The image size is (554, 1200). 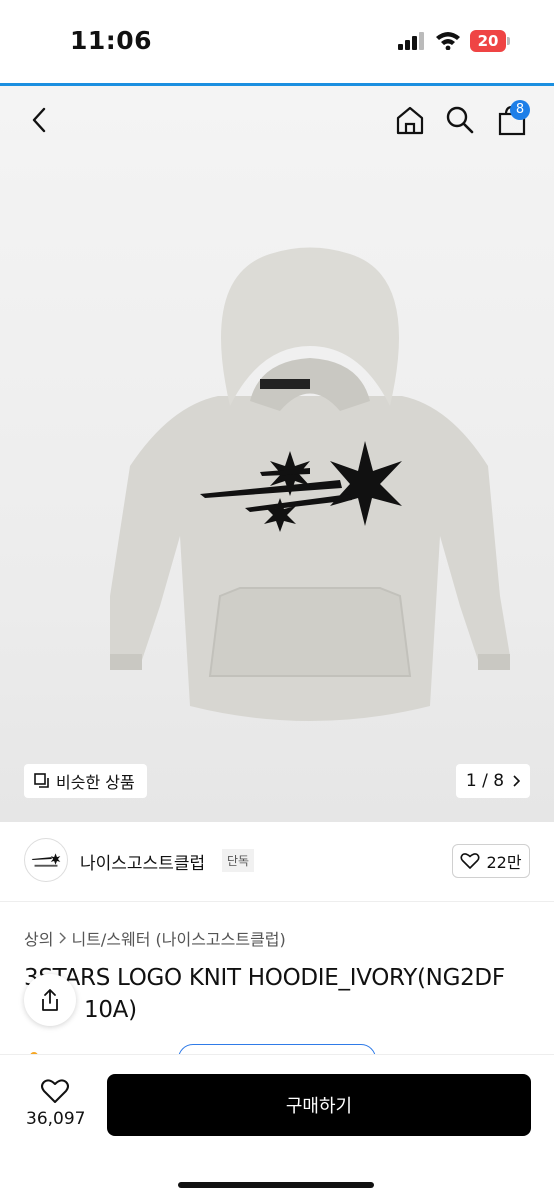 I want to click on share-icon, so click(x=50, y=1000).